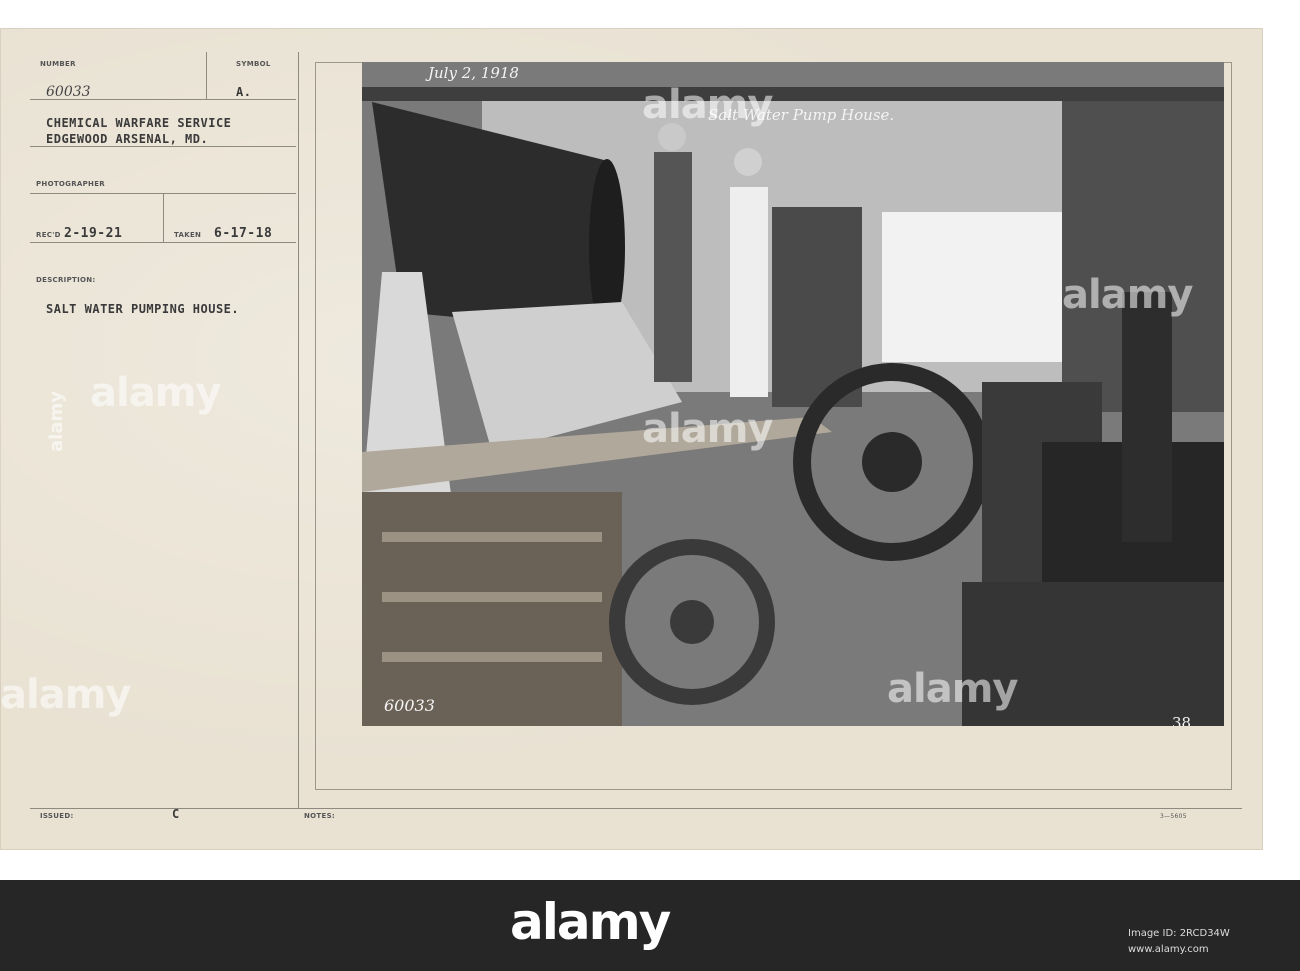  What do you see at coordinates (590, 922) in the screenshot?
I see `alamy-logo: alamy` at bounding box center [590, 922].